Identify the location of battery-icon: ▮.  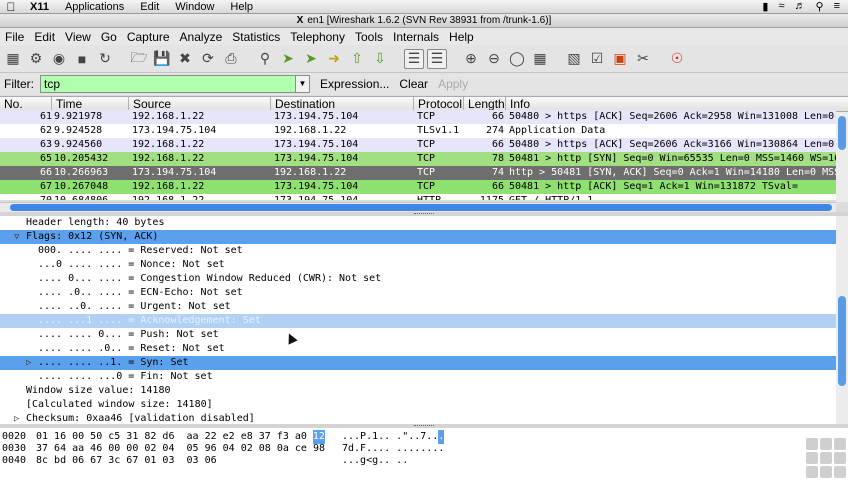
(765, 6).